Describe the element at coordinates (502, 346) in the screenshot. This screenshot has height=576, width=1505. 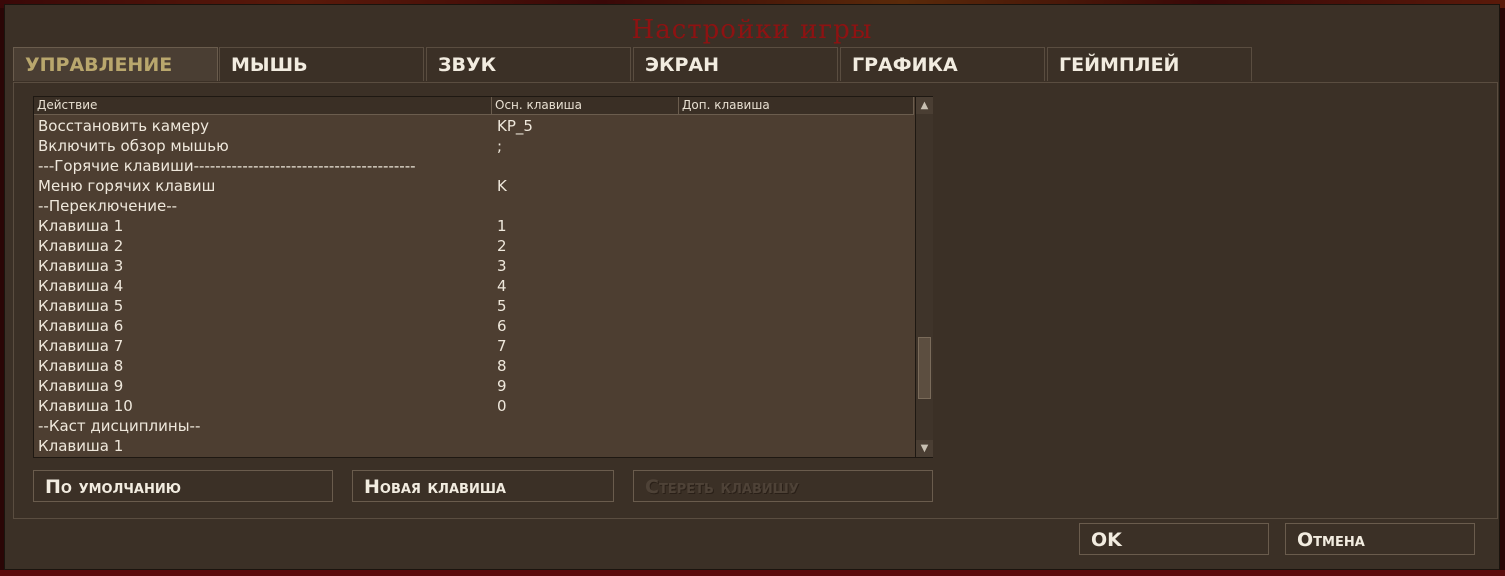
I see `primary-key-cell: 7` at that location.